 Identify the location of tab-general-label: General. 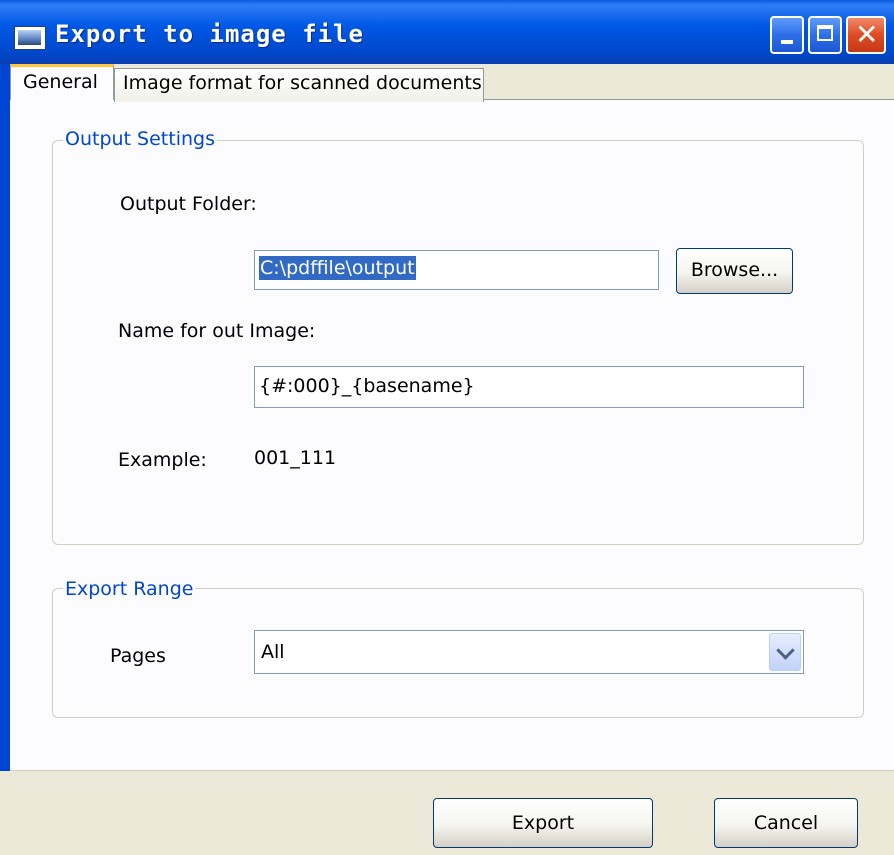
(60, 82).